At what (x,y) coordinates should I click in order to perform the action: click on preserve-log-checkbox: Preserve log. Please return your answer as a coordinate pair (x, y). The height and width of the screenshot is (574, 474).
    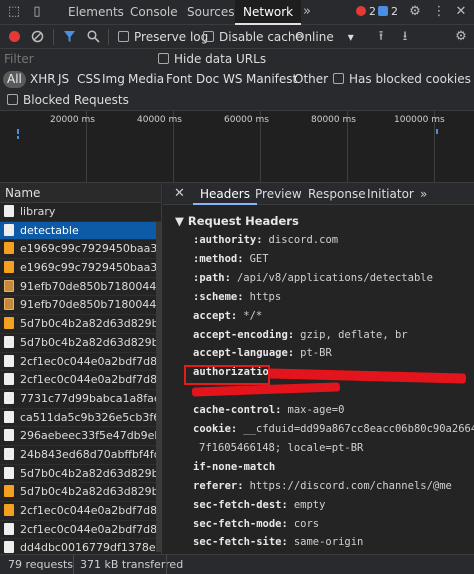
    Looking at the image, I should click on (163, 37).